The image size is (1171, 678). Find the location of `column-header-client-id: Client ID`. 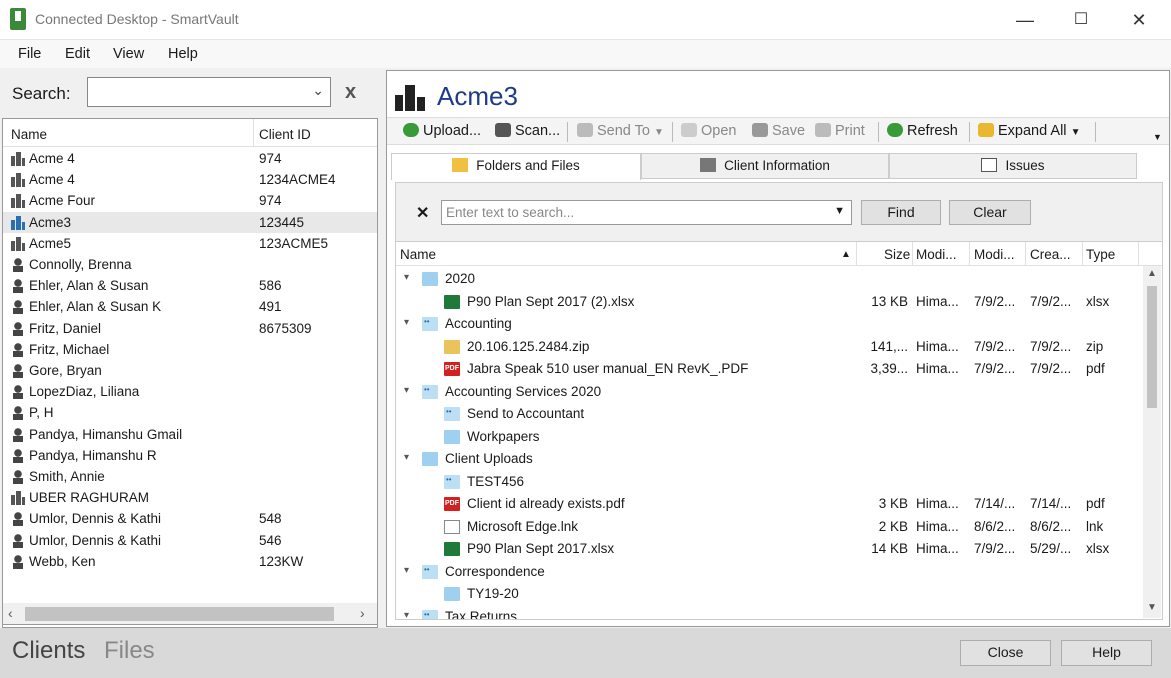

column-header-client-id: Client ID is located at coordinates (285, 134).